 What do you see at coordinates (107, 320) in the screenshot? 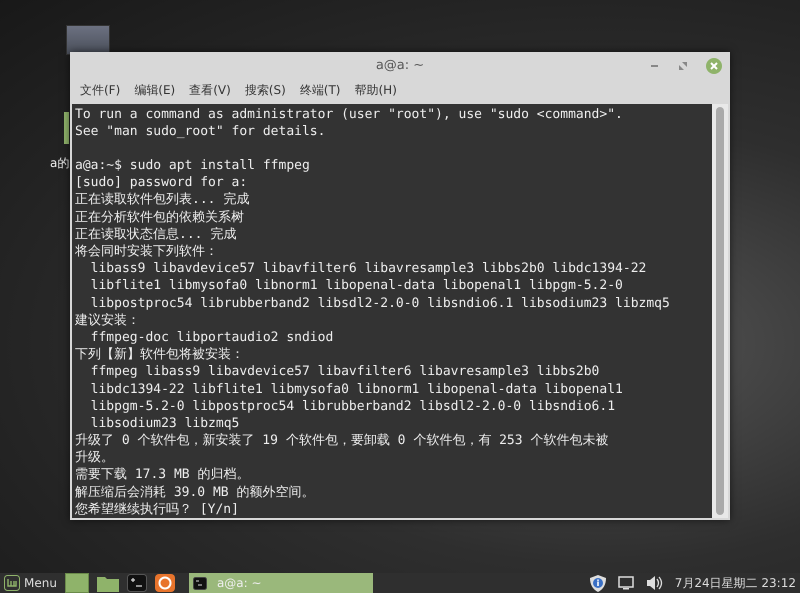
I see `terminal-line: 建议安装：` at bounding box center [107, 320].